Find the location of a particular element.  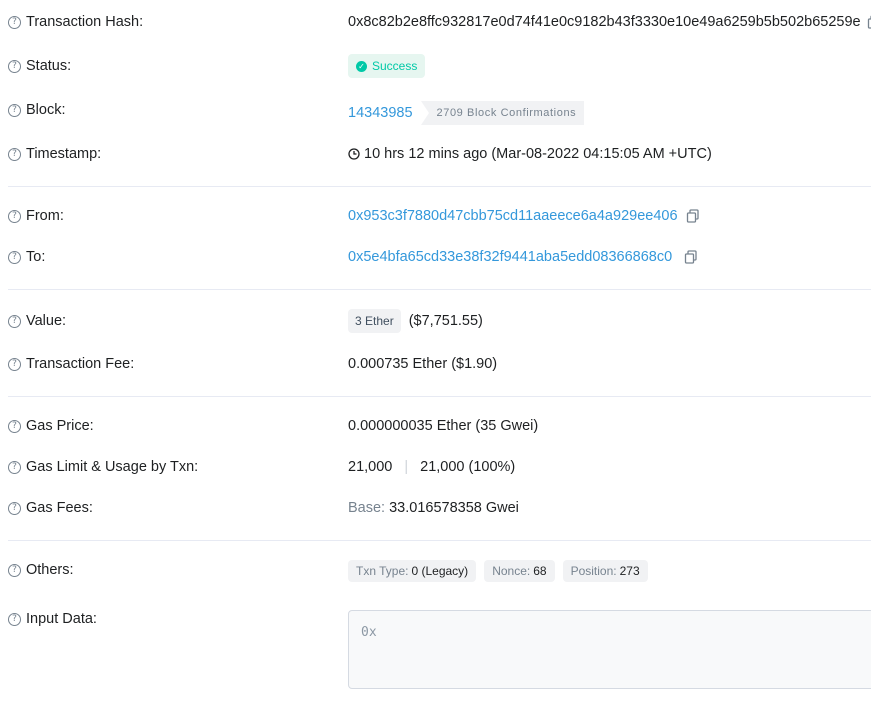

tx-fee-value: 0.000735 Ether ($1.90) is located at coordinates (423, 364).